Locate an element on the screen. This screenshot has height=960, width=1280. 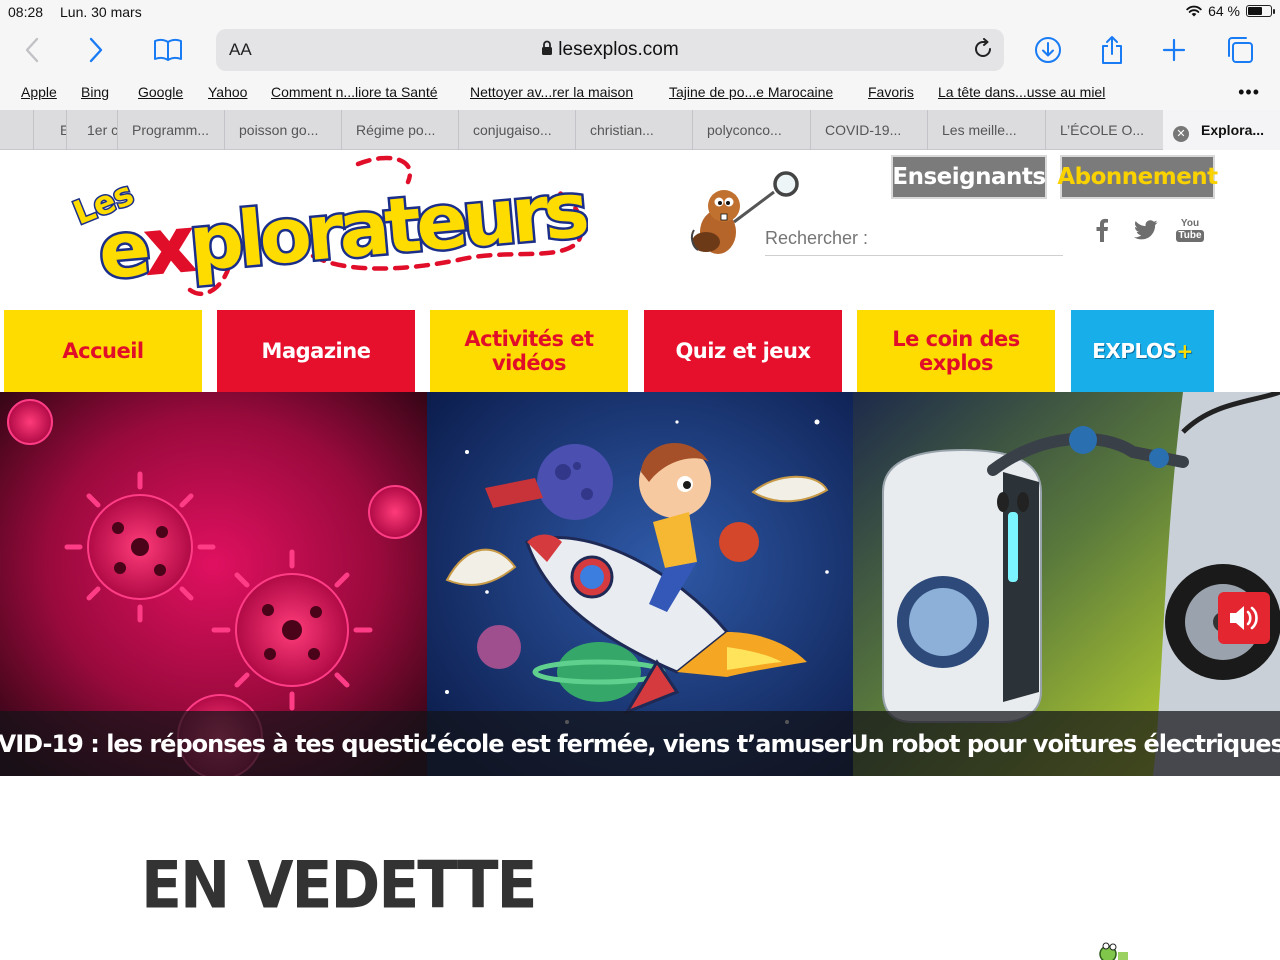
tab-item: 1er c is located at coordinates (92, 130).